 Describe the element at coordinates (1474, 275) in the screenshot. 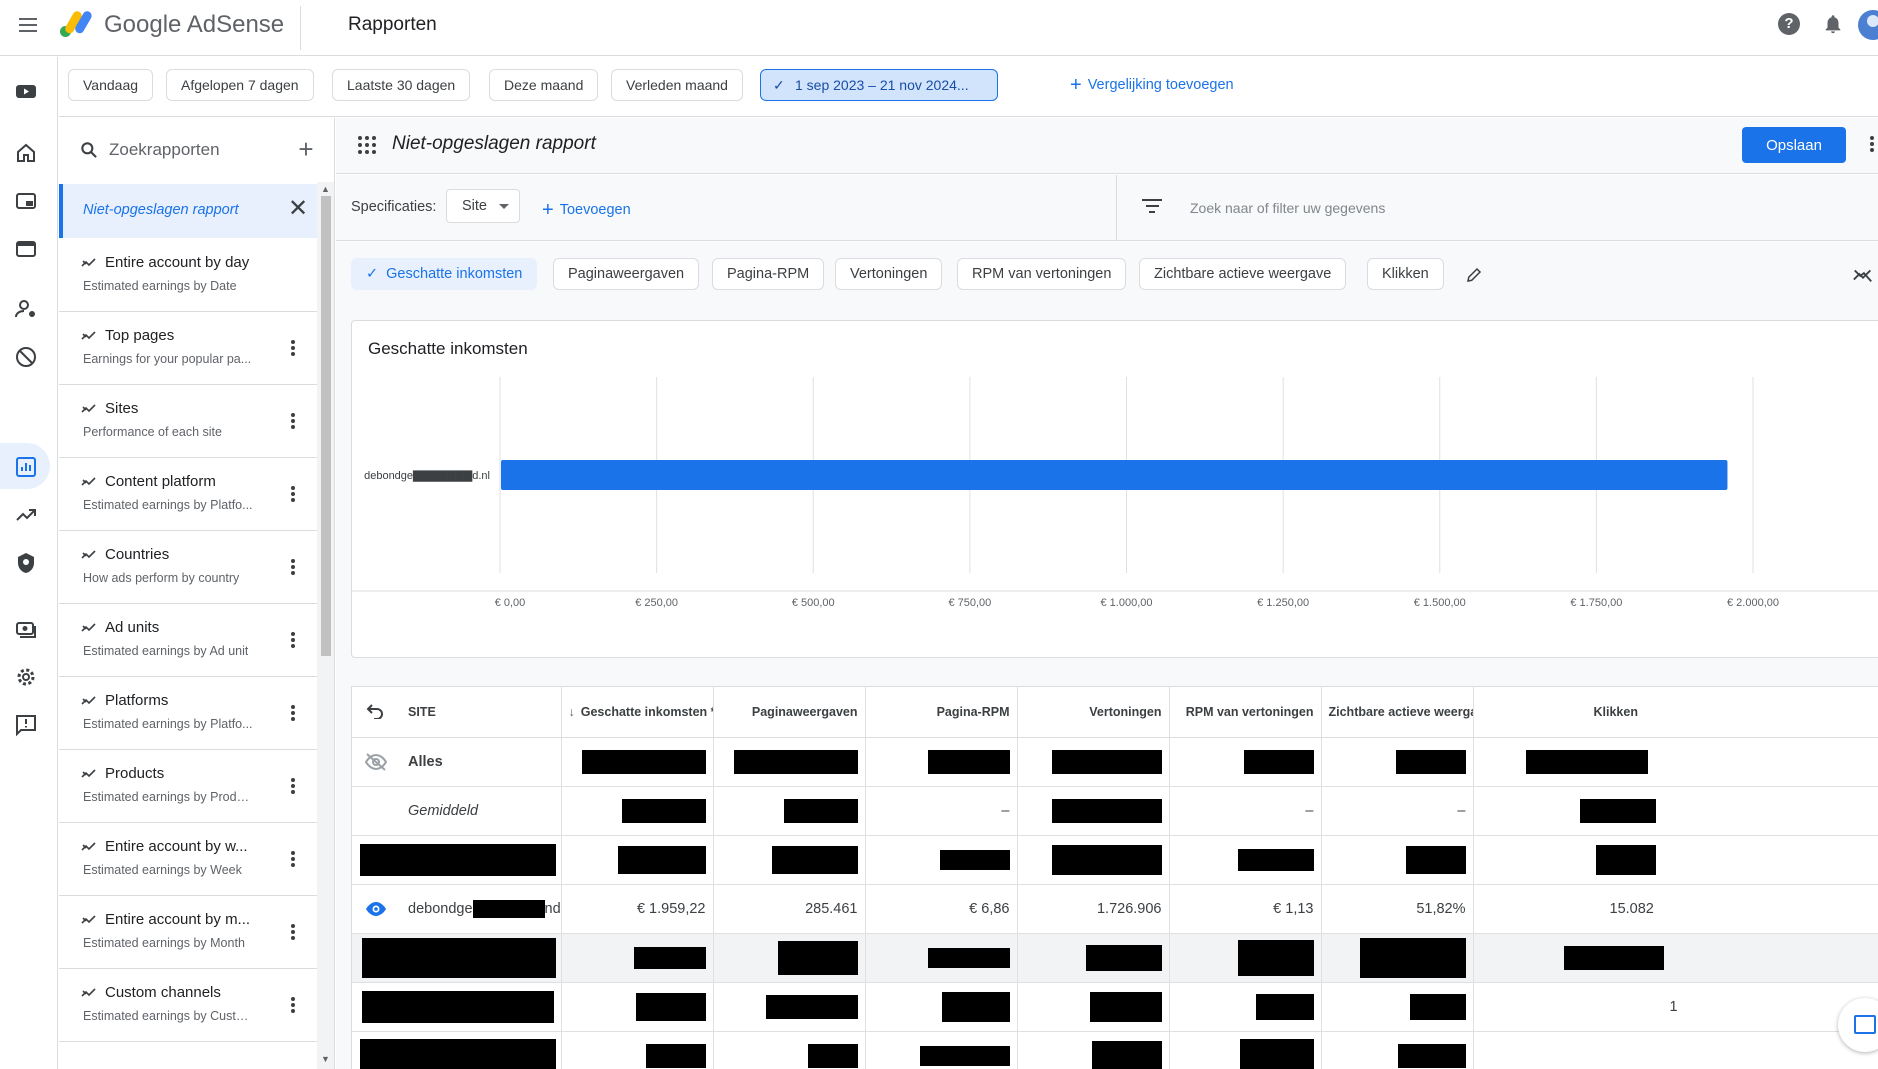

I see `edit-icon` at that location.